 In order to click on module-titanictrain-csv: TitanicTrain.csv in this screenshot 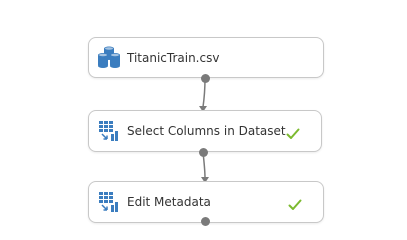, I will do `click(206, 57)`.